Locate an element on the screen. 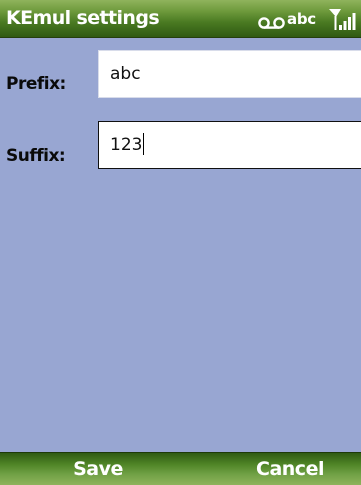 This screenshot has width=361, height=485. text-cursor is located at coordinates (144, 144).